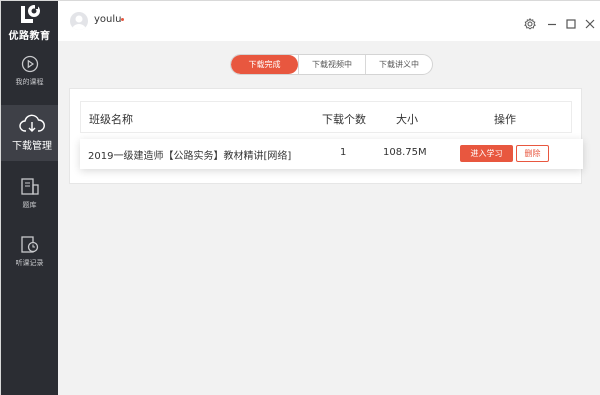 This screenshot has height=395, width=600. Describe the element at coordinates (30, 187) in the screenshot. I see `question-bank-icon` at that location.